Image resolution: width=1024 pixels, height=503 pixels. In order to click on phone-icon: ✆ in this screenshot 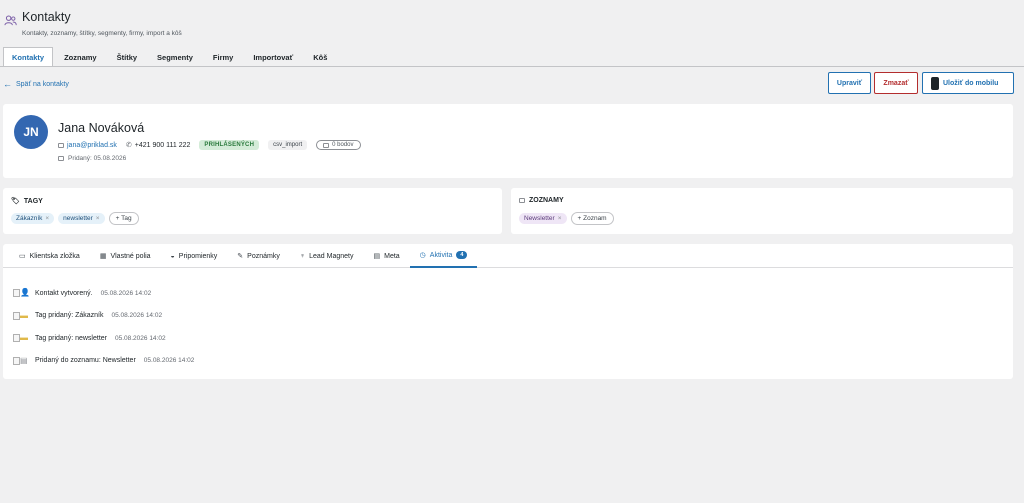, I will do `click(128, 145)`.